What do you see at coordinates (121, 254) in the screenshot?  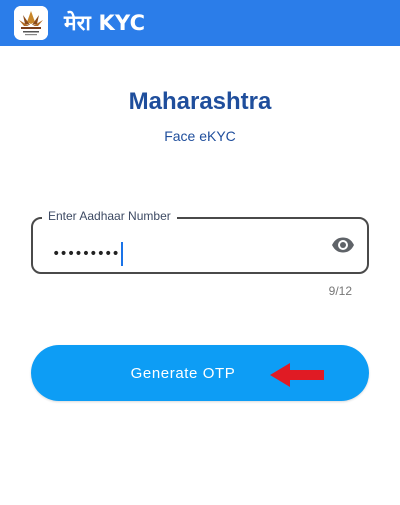 I see `text-cursor` at bounding box center [121, 254].